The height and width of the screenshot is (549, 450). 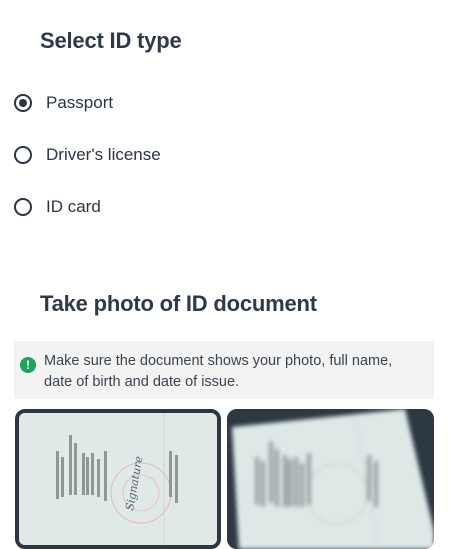 I want to click on photo-example-bad, so click(x=330, y=479).